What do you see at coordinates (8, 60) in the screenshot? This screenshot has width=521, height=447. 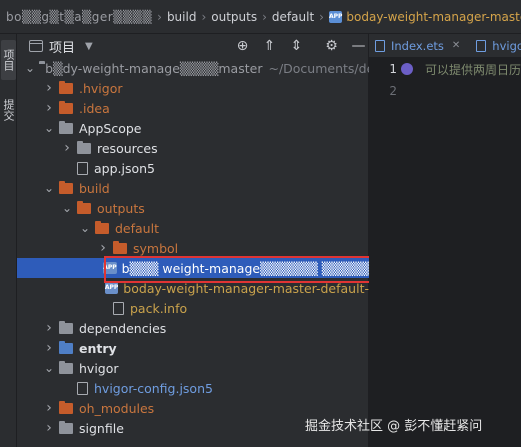 I see `project-tool-button: 项目` at bounding box center [8, 60].